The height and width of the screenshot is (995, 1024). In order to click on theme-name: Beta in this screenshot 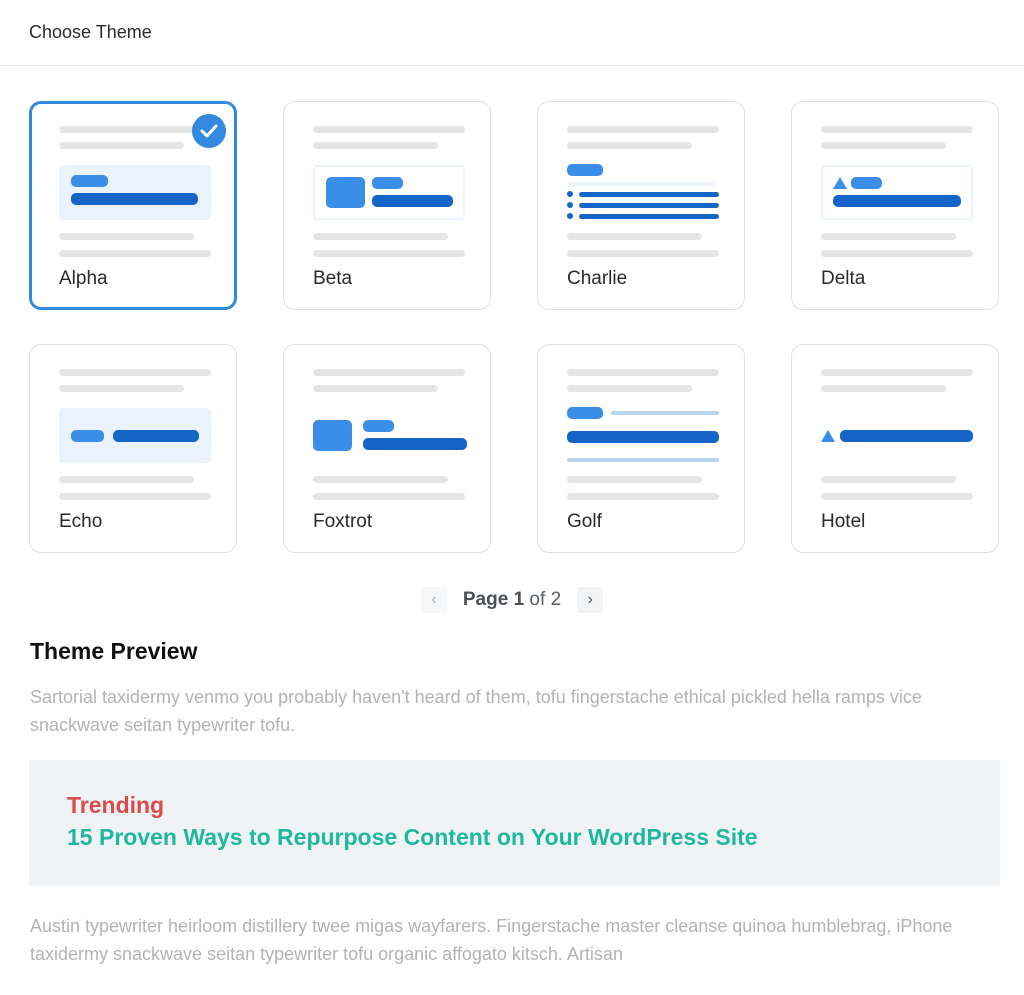, I will do `click(333, 278)`.